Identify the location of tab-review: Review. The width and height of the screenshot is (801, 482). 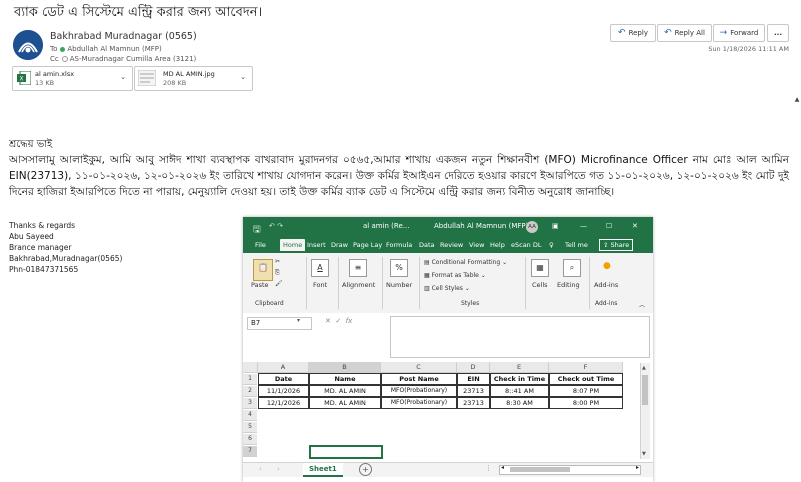
(451, 245).